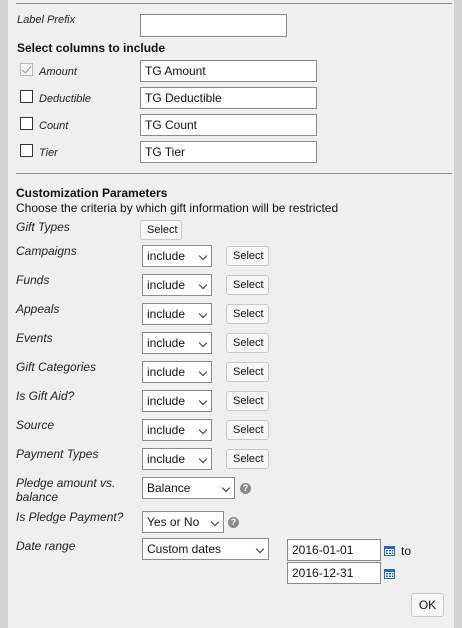  I want to click on payment-types-label: Payment Types, so click(57, 454).